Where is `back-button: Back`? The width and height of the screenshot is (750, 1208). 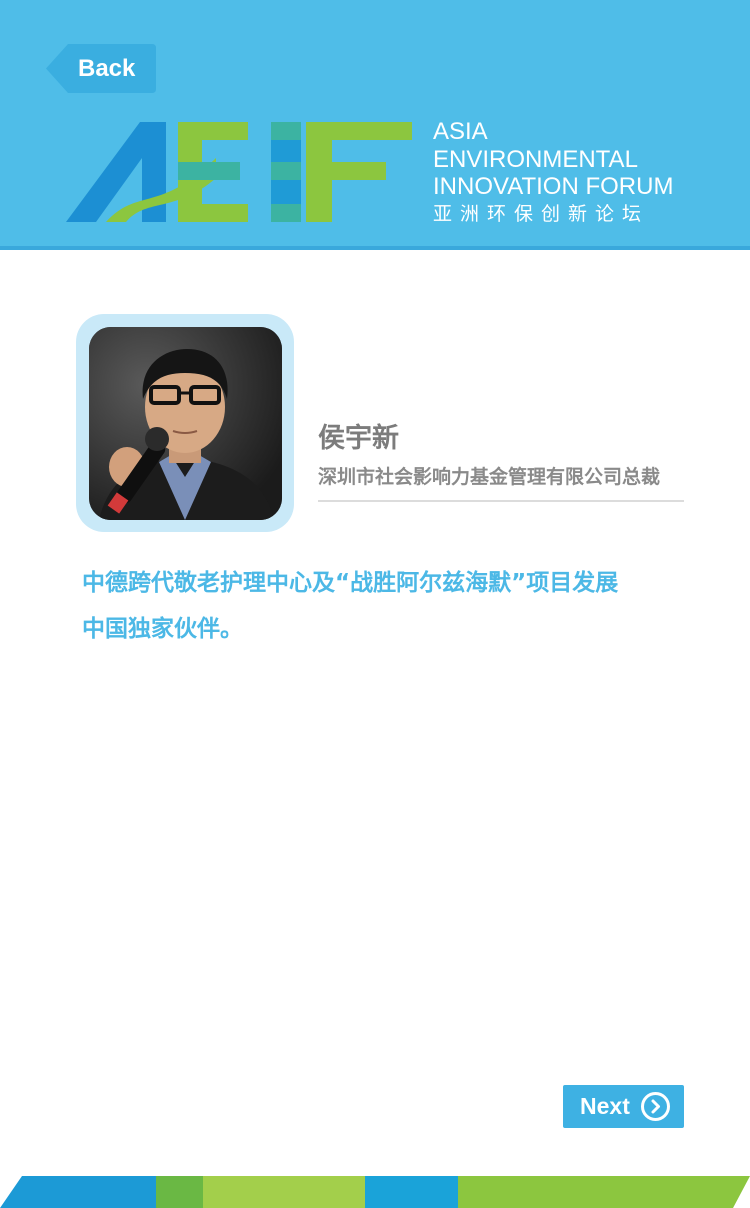 back-button: Back is located at coordinates (101, 68).